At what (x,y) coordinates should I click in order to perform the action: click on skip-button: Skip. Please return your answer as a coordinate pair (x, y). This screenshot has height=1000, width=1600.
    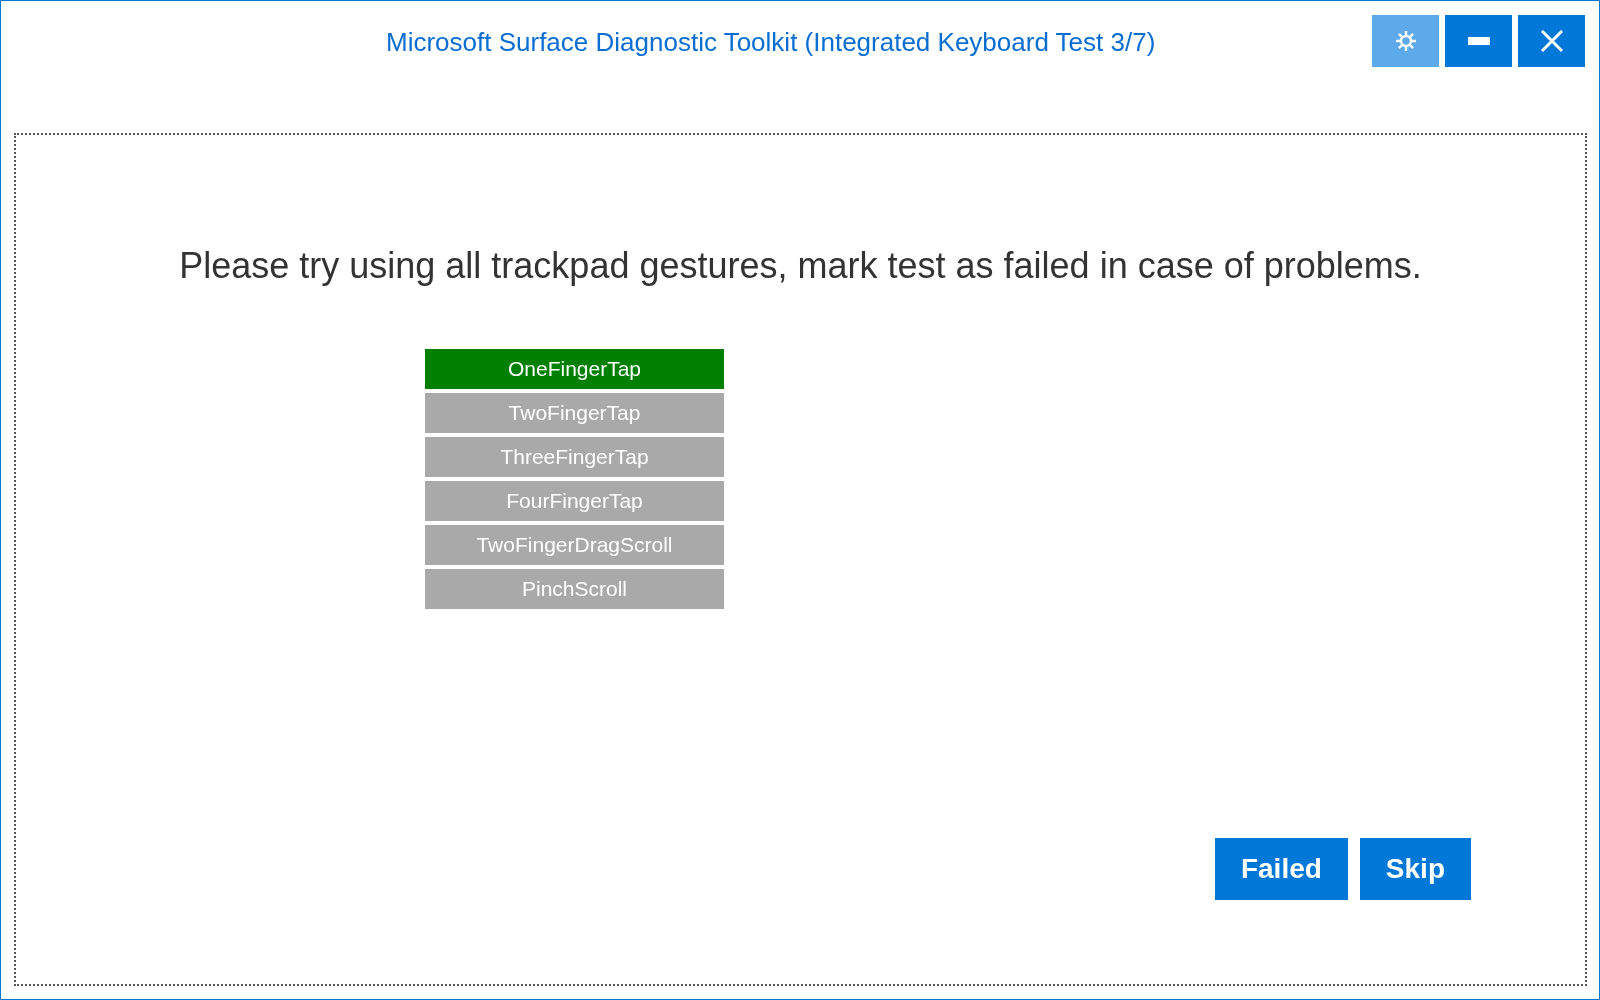
    Looking at the image, I should click on (1415, 869).